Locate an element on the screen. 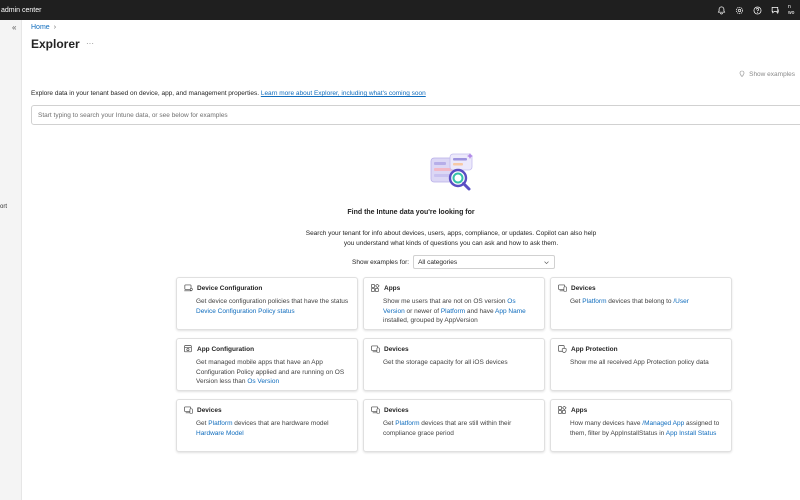 This screenshot has height=500, width=800. breadcrumb: Home › is located at coordinates (43, 27).